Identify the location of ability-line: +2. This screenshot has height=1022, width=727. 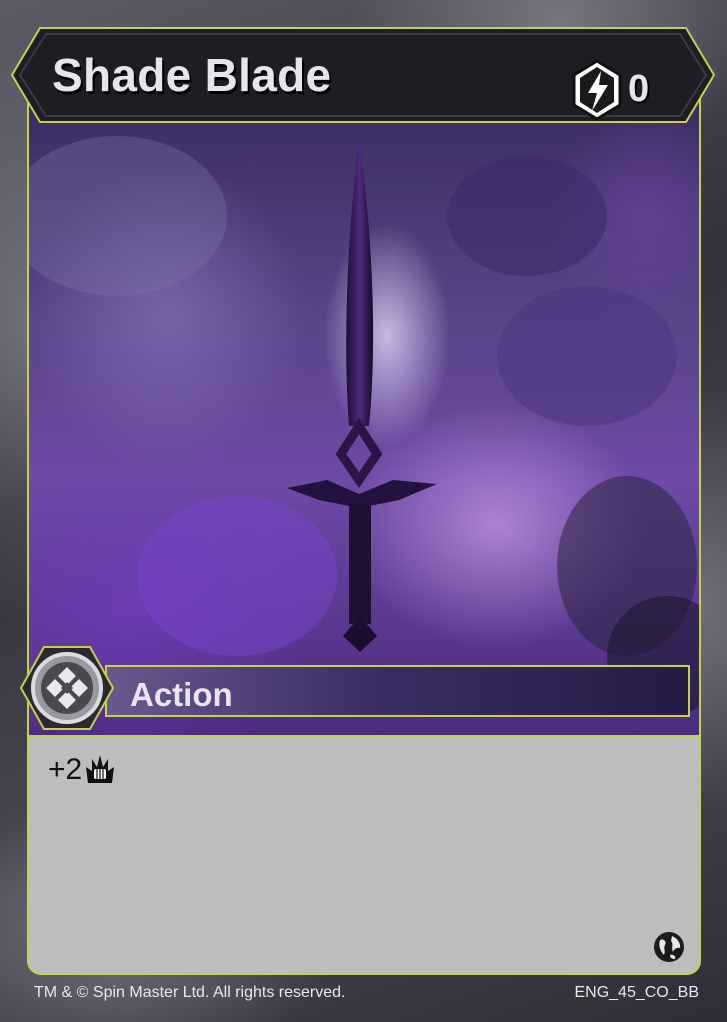
(82, 770).